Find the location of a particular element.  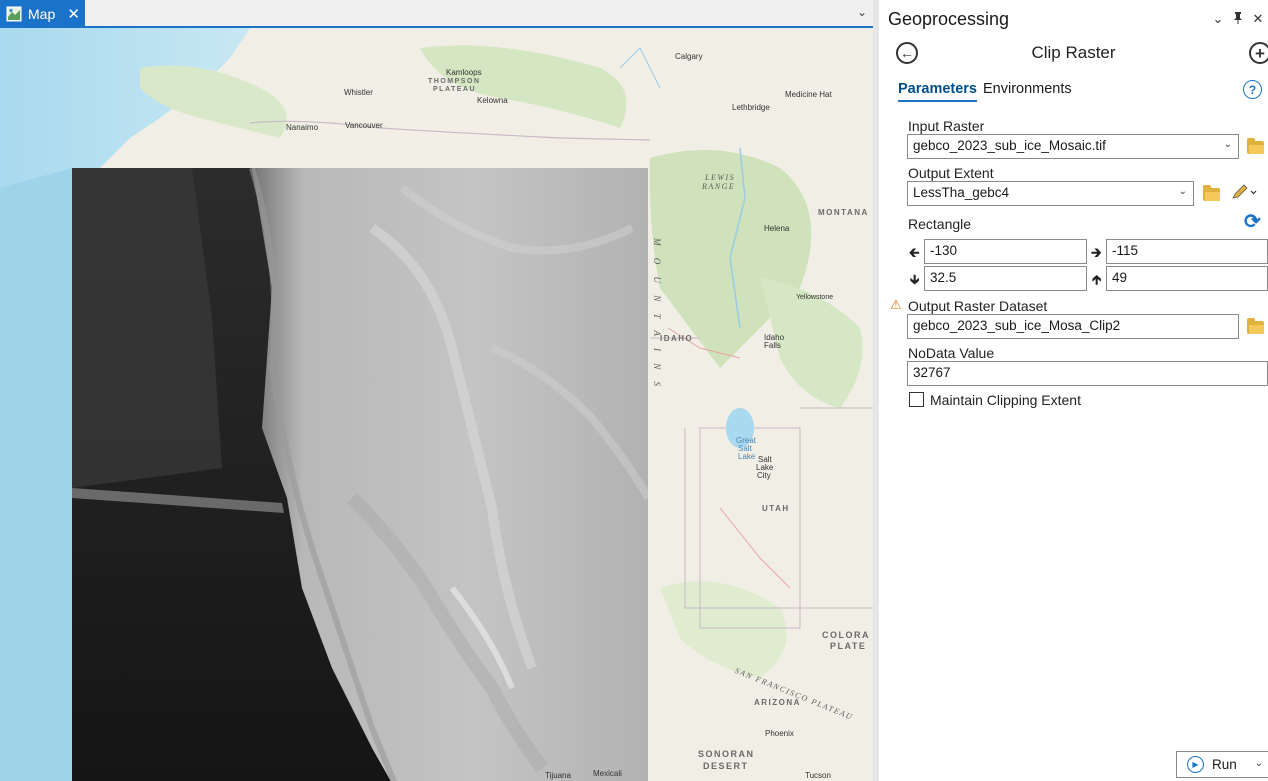

input-raster-label: Input Raster is located at coordinates (946, 126).